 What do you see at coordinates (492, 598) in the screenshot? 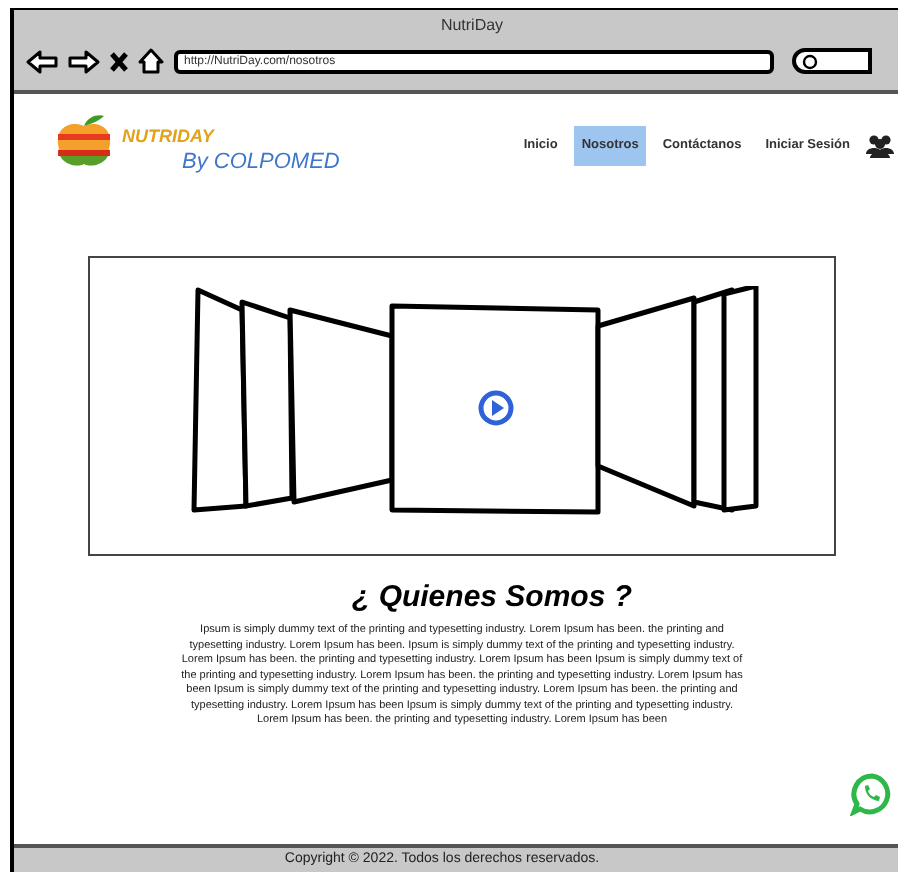
I see `section-heading: ¿ Quienes Somos ?` at bounding box center [492, 598].